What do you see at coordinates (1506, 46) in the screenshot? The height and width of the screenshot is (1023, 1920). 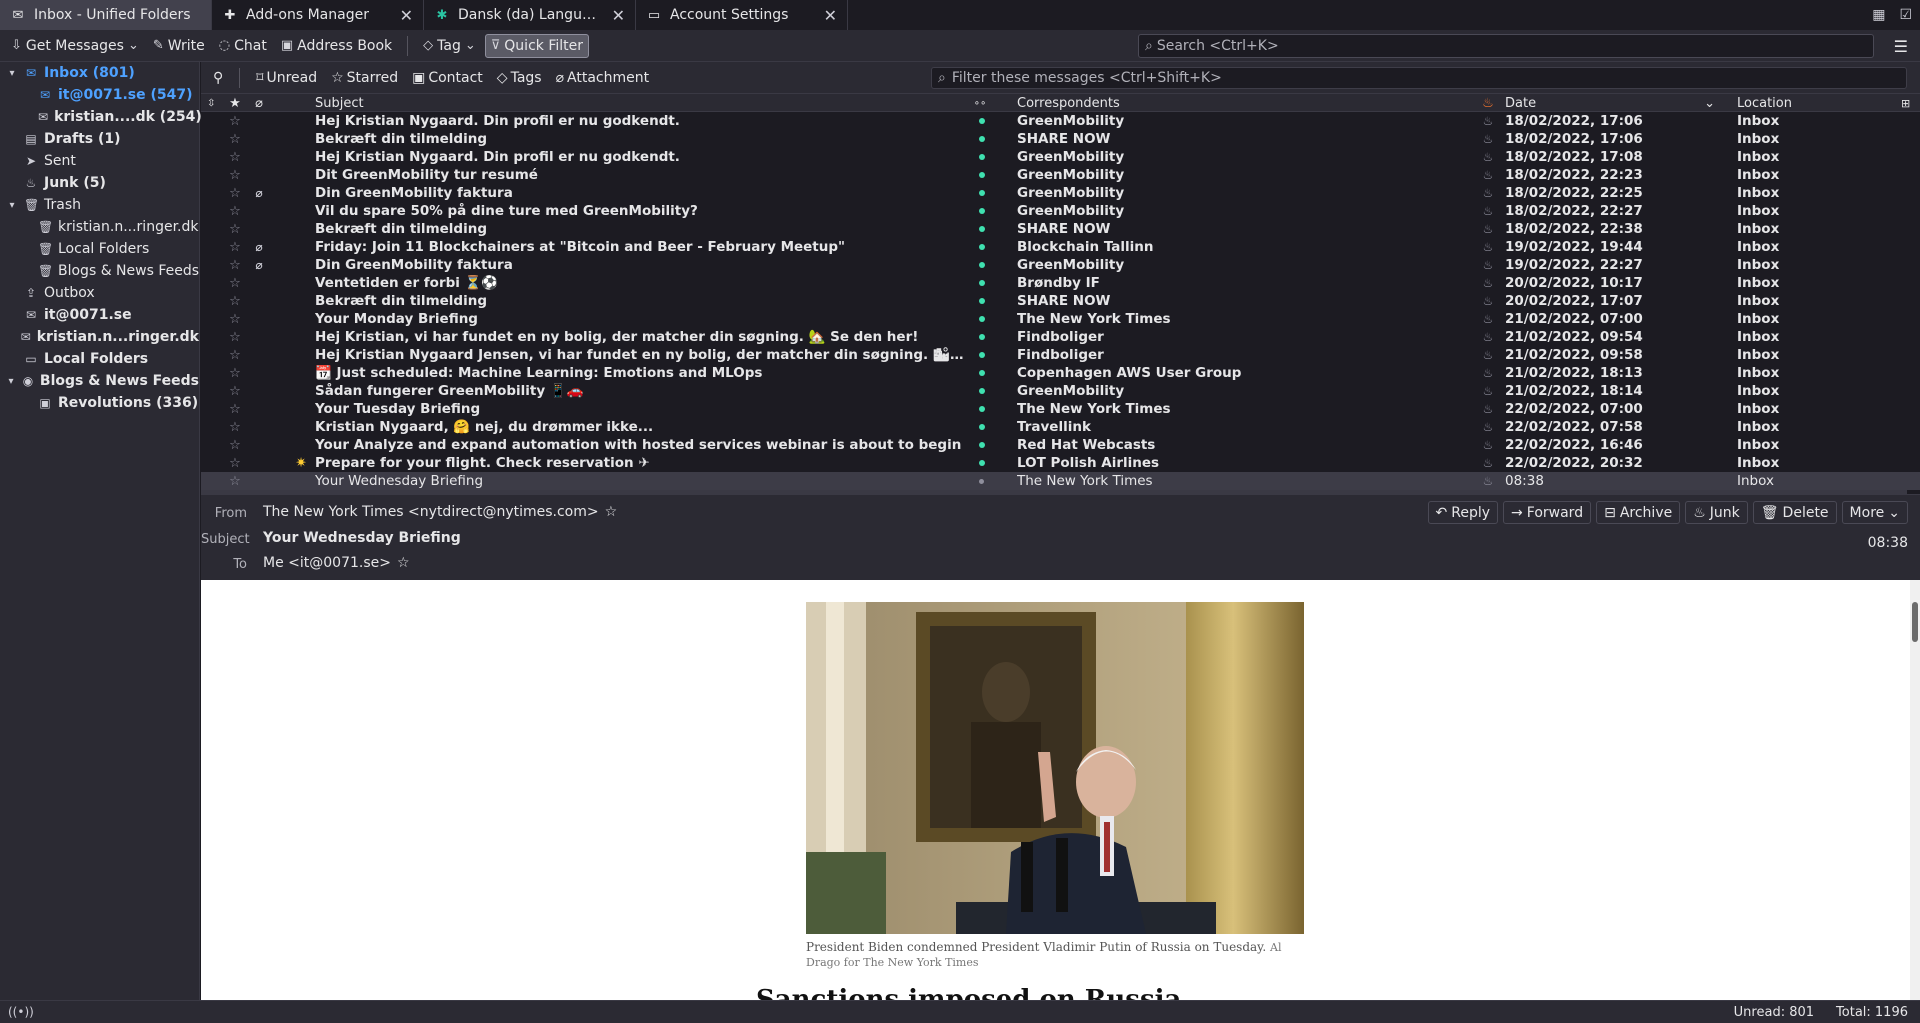 I see `global-search-input: ⌕ Search <Ctrl+K>` at bounding box center [1506, 46].